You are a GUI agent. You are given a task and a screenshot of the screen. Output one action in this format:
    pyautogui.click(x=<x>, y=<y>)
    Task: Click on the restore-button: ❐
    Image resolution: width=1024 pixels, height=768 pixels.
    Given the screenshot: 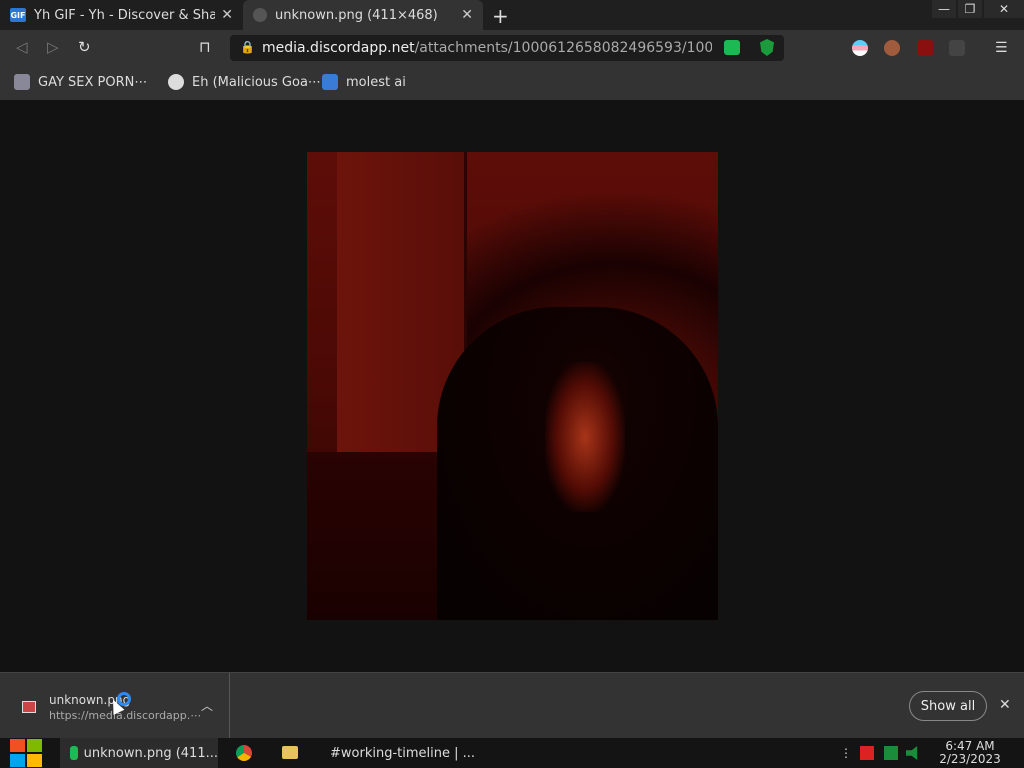 What is the action you would take?
    pyautogui.click(x=970, y=9)
    